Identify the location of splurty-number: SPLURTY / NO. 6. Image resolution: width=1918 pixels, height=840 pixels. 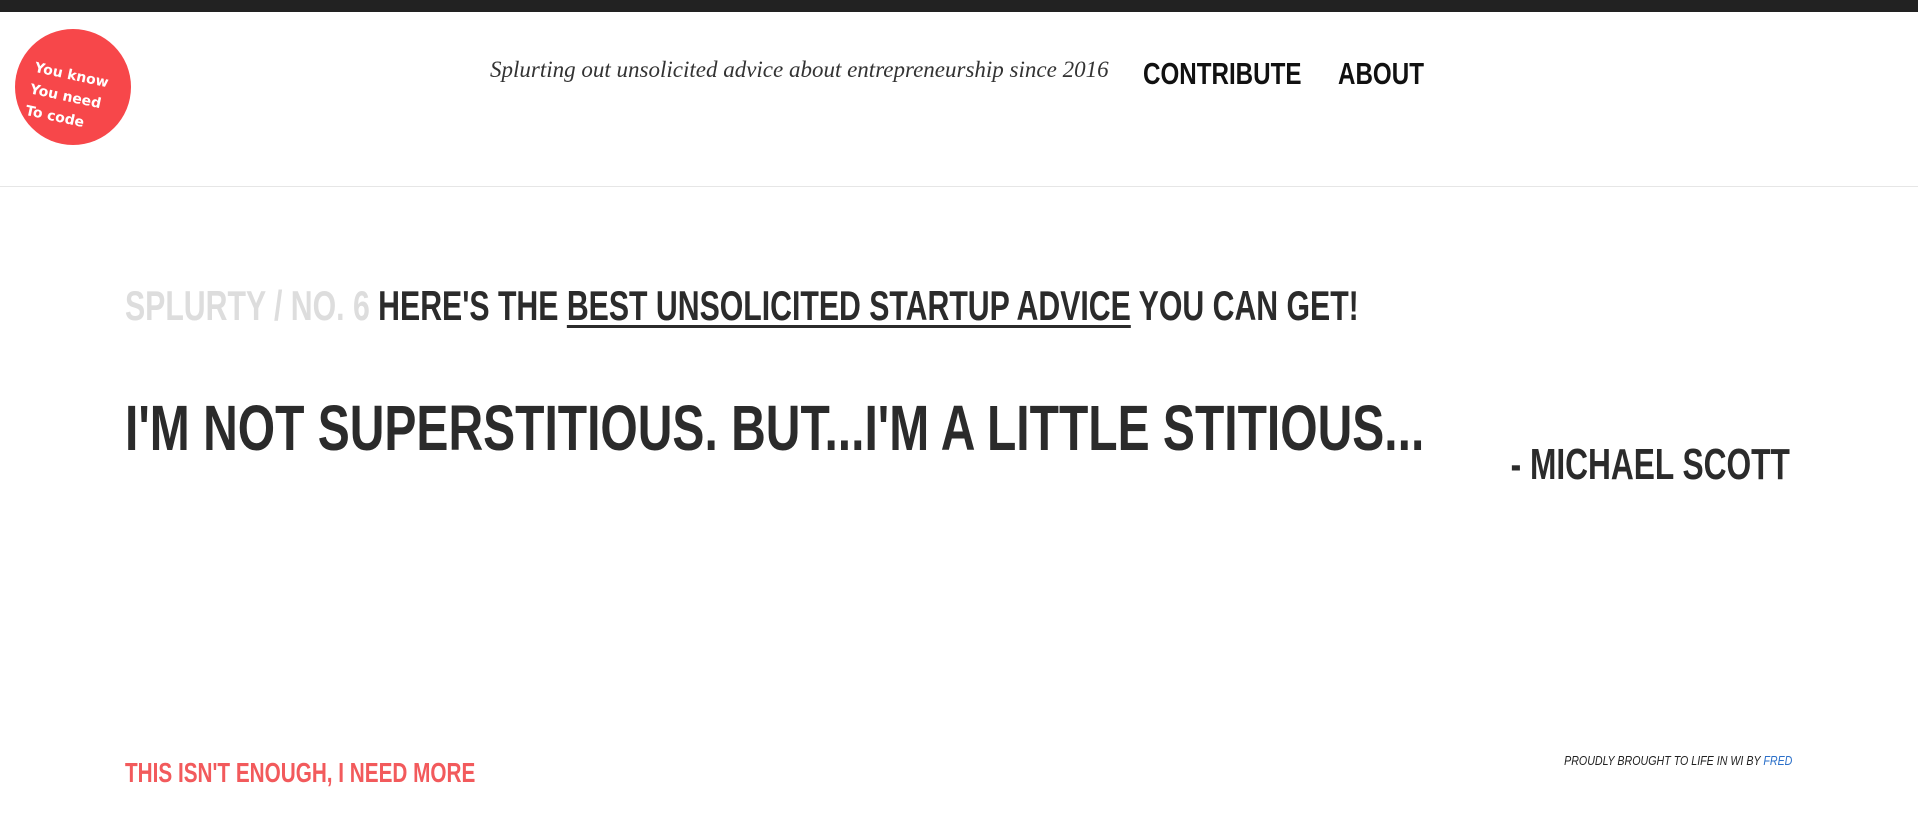
(247, 305).